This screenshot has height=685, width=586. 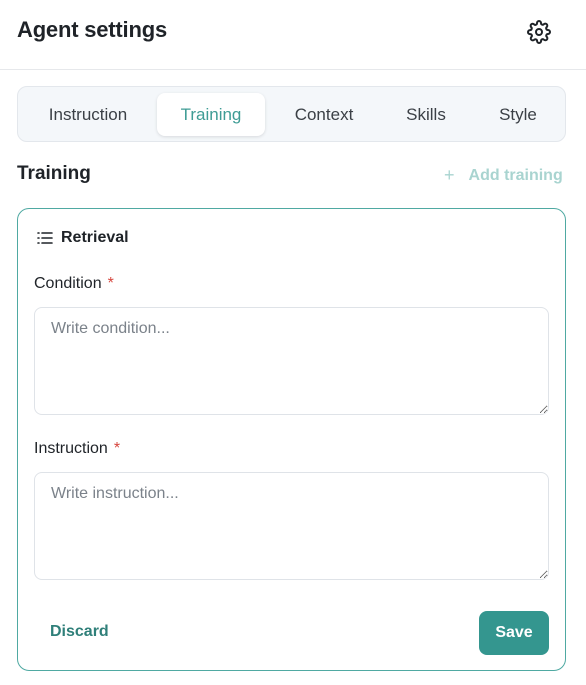 What do you see at coordinates (92, 29) in the screenshot?
I see `page-title: Agent settings` at bounding box center [92, 29].